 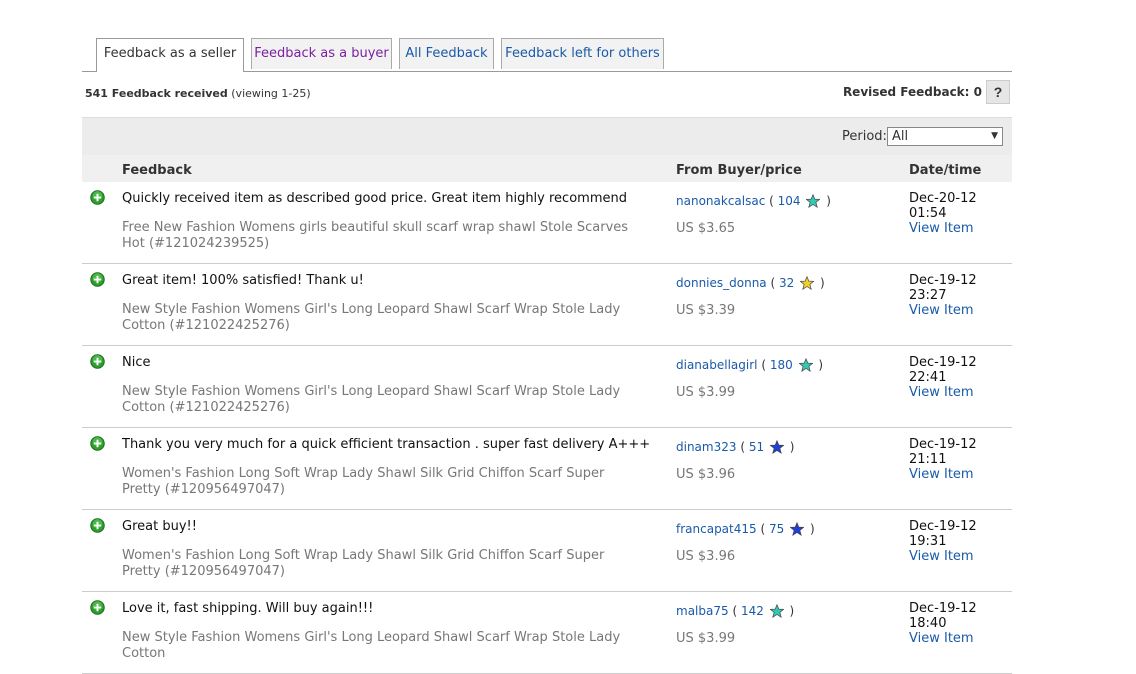 I want to click on buyer-score-link: 32, so click(x=786, y=283).